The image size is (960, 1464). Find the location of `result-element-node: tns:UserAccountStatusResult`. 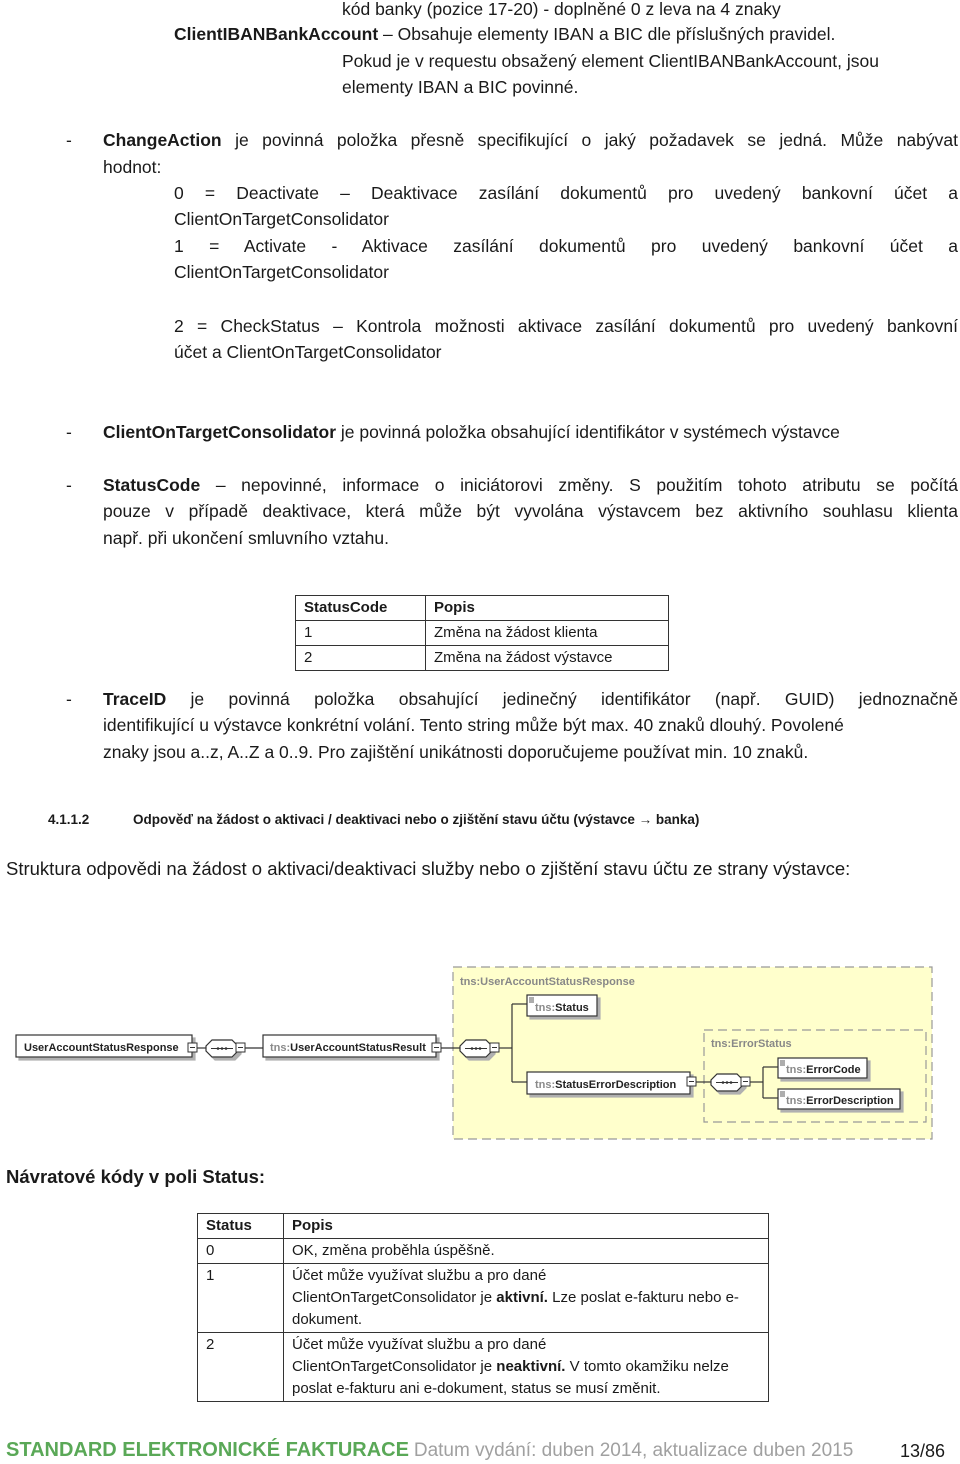

result-element-node: tns:UserAccountStatusResult is located at coordinates (349, 1046).